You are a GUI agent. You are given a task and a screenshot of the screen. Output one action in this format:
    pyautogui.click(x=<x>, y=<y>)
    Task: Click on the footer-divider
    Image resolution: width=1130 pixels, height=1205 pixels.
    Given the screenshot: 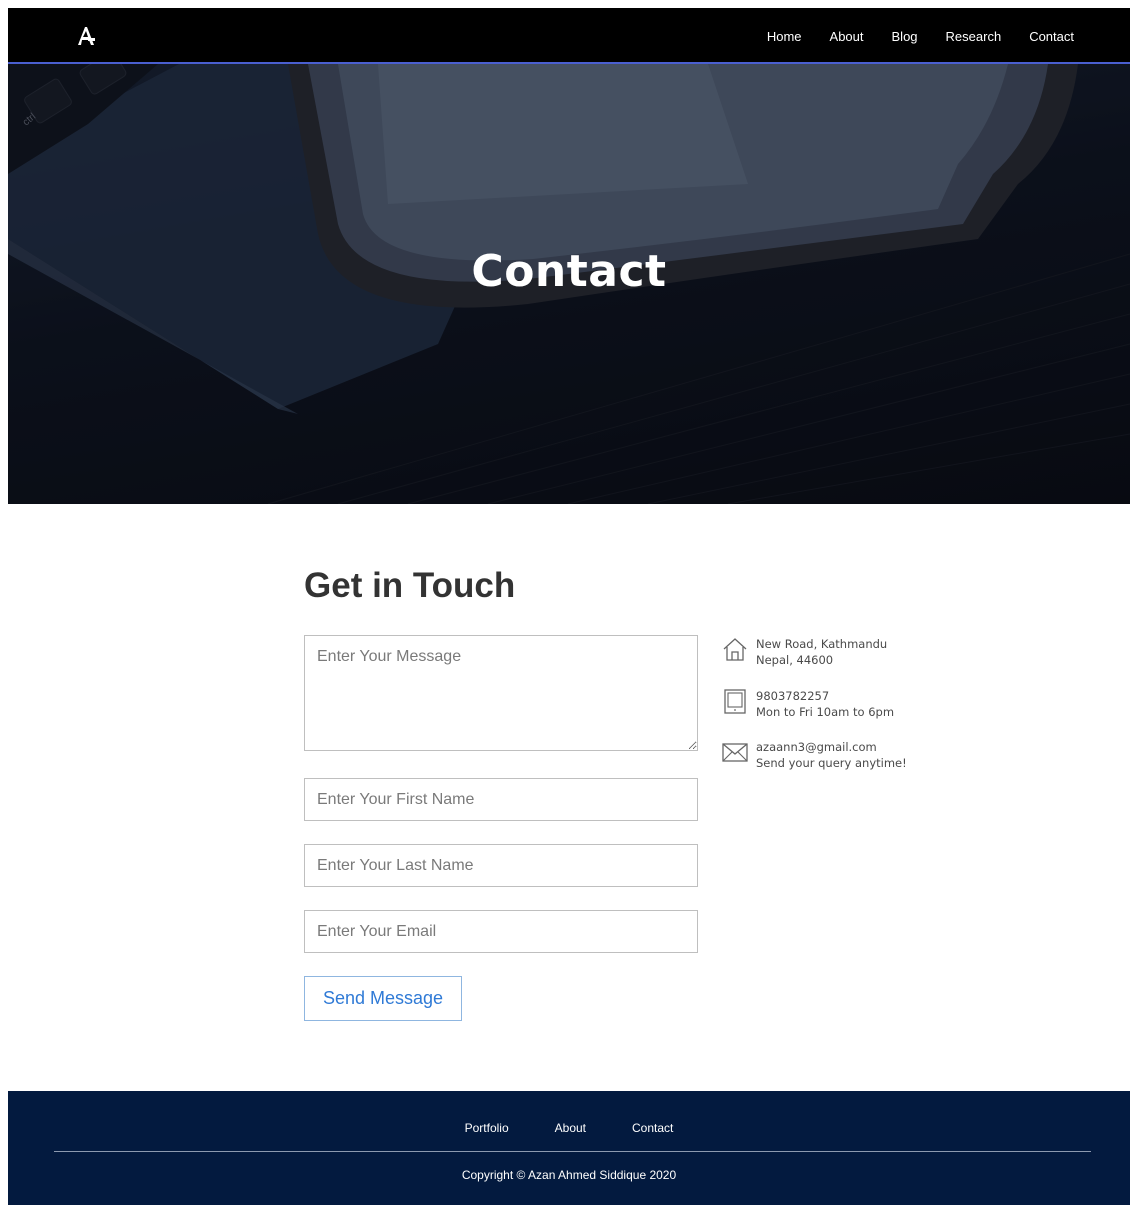 What is the action you would take?
    pyautogui.click(x=572, y=1151)
    